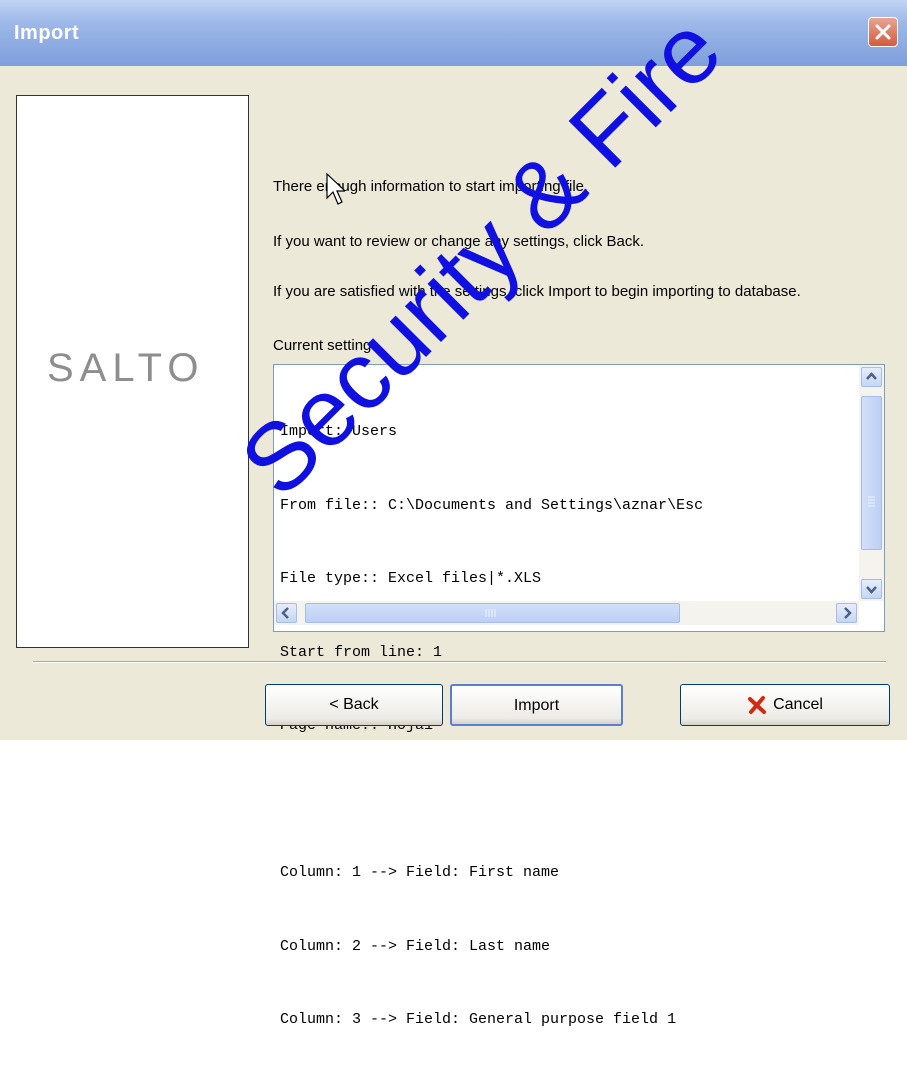 This screenshot has width=907, height=1082. Describe the element at coordinates (126, 368) in the screenshot. I see `salto-logo: SALTO` at that location.